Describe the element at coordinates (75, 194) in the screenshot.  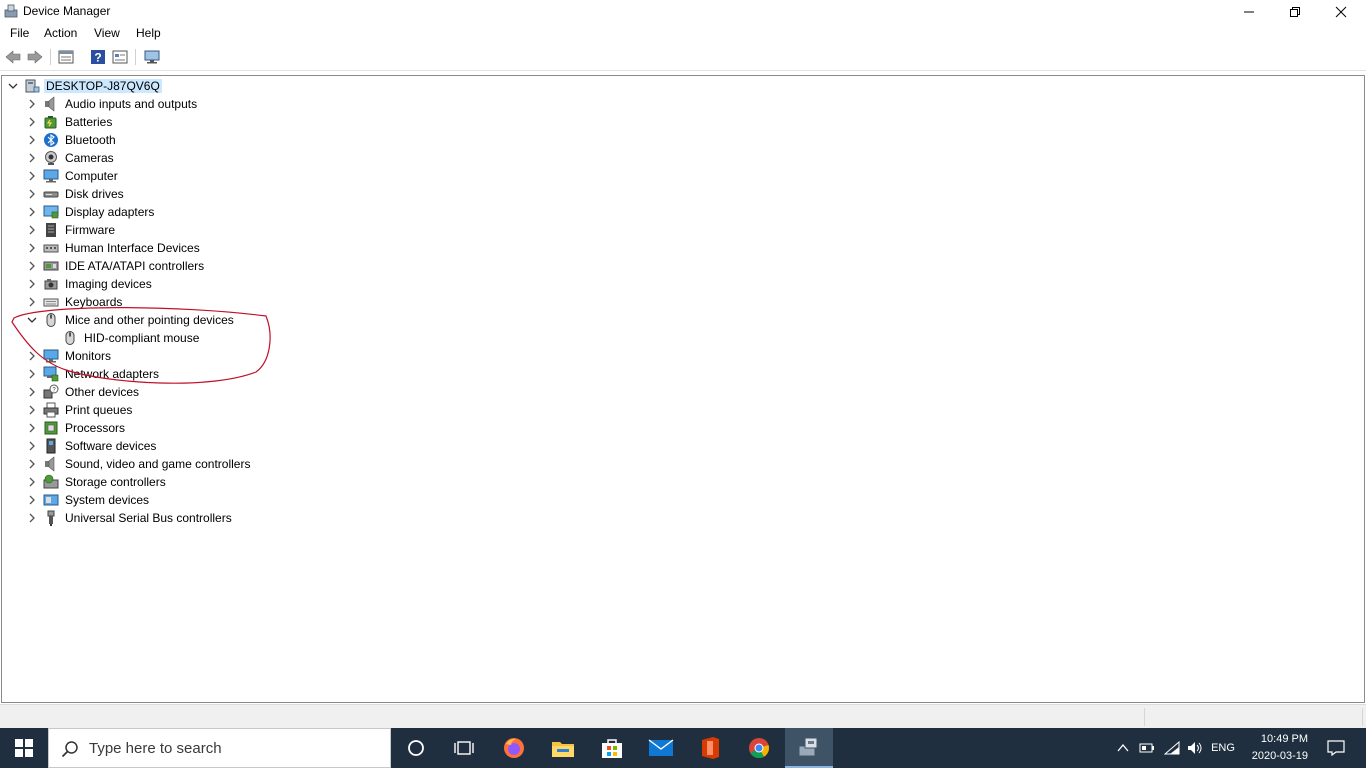
I see `tree-category: Disk drives` at that location.